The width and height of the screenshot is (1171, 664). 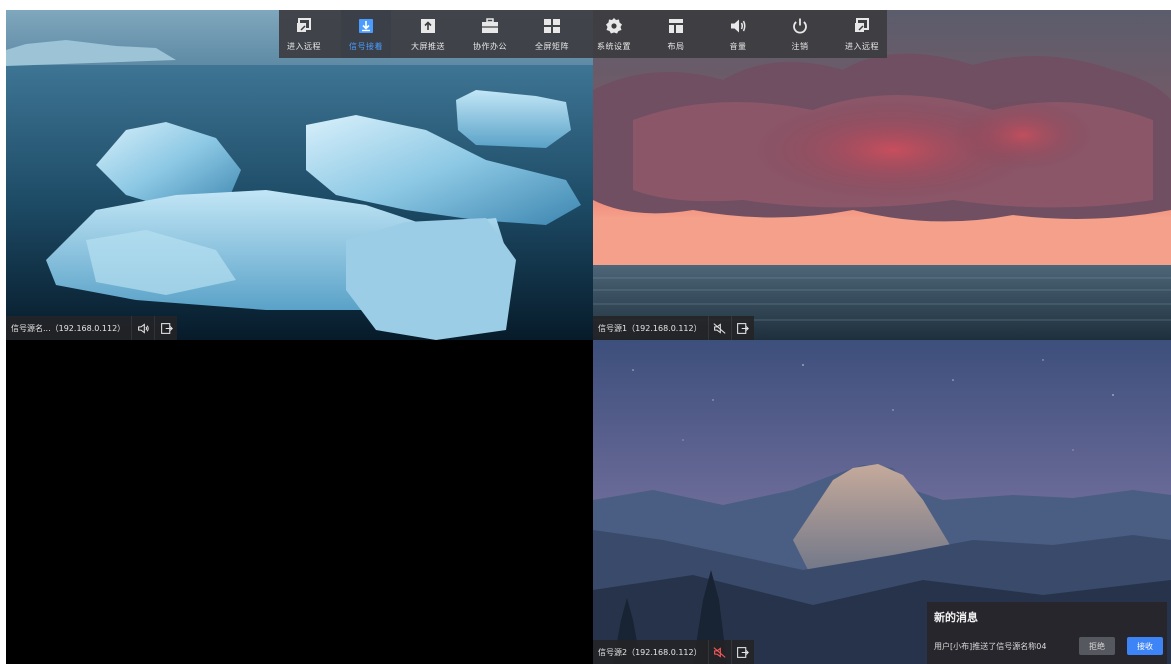 What do you see at coordinates (676, 34) in the screenshot?
I see `toolbar-layout-button: 布局` at bounding box center [676, 34].